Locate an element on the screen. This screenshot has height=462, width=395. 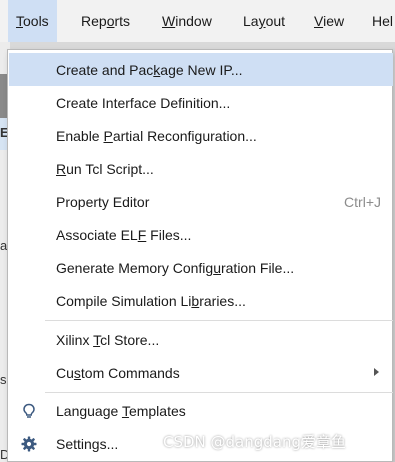
lightbulb-icon is located at coordinates (29, 410).